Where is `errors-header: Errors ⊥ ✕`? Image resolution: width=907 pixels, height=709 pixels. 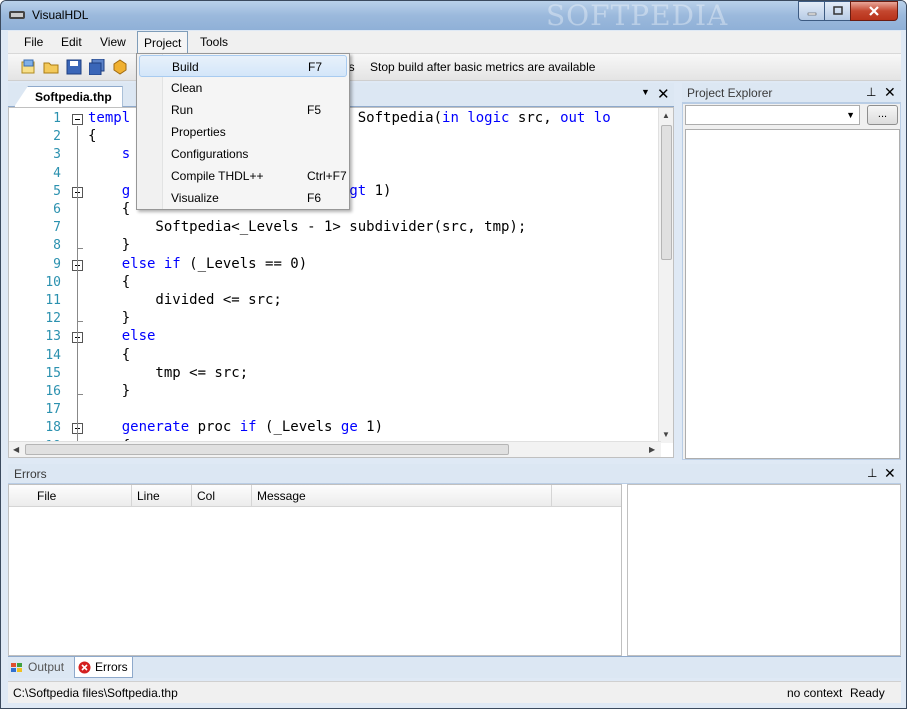 errors-header: Errors ⊥ ✕ is located at coordinates (454, 474).